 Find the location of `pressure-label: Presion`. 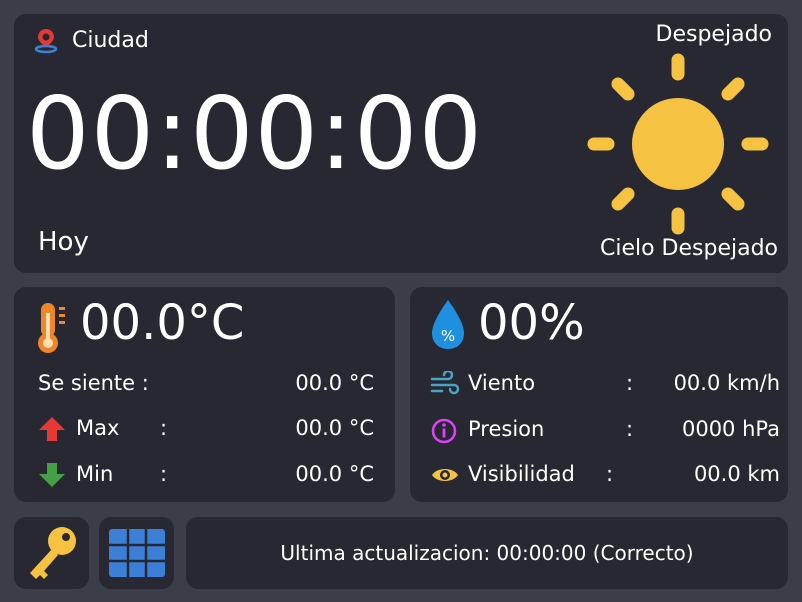

pressure-label: Presion is located at coordinates (506, 429).